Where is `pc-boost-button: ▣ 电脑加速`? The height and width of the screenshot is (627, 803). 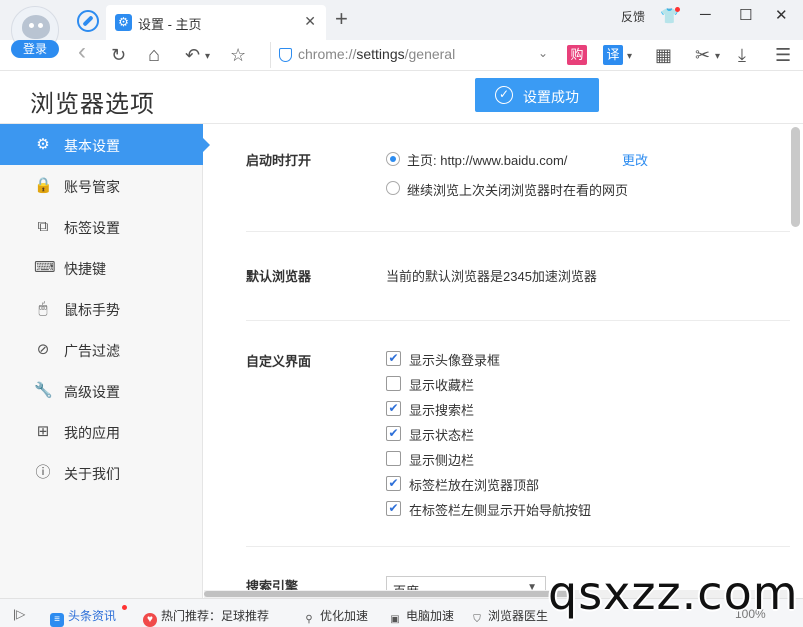
pc-boost-button: ▣ 电脑加速 is located at coordinates (421, 617).